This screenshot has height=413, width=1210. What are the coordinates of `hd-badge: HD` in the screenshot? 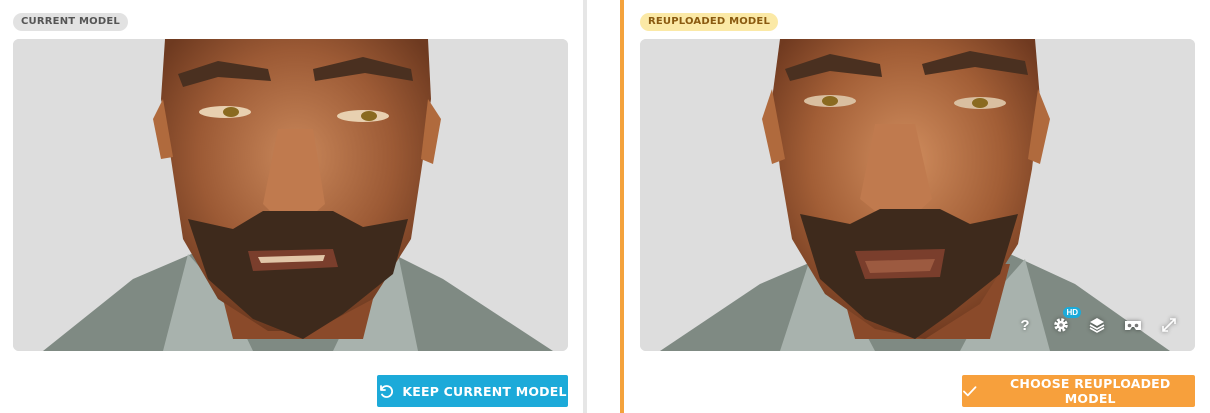 It's located at (1072, 312).